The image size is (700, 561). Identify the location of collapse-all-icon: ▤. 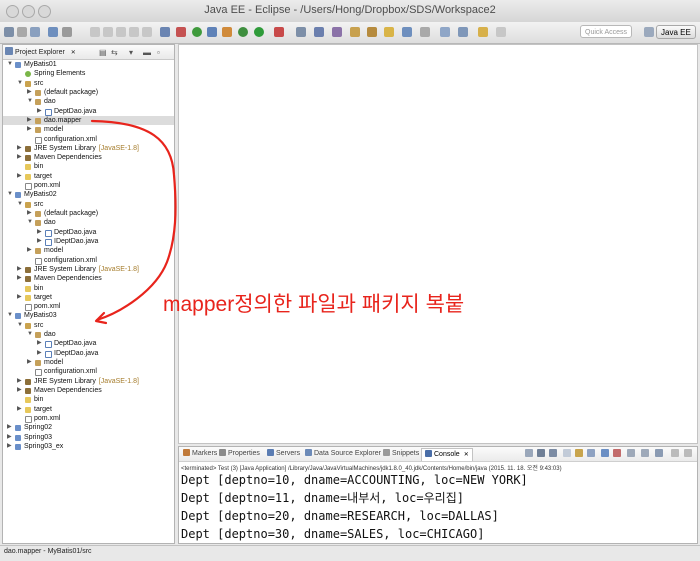
(103, 52).